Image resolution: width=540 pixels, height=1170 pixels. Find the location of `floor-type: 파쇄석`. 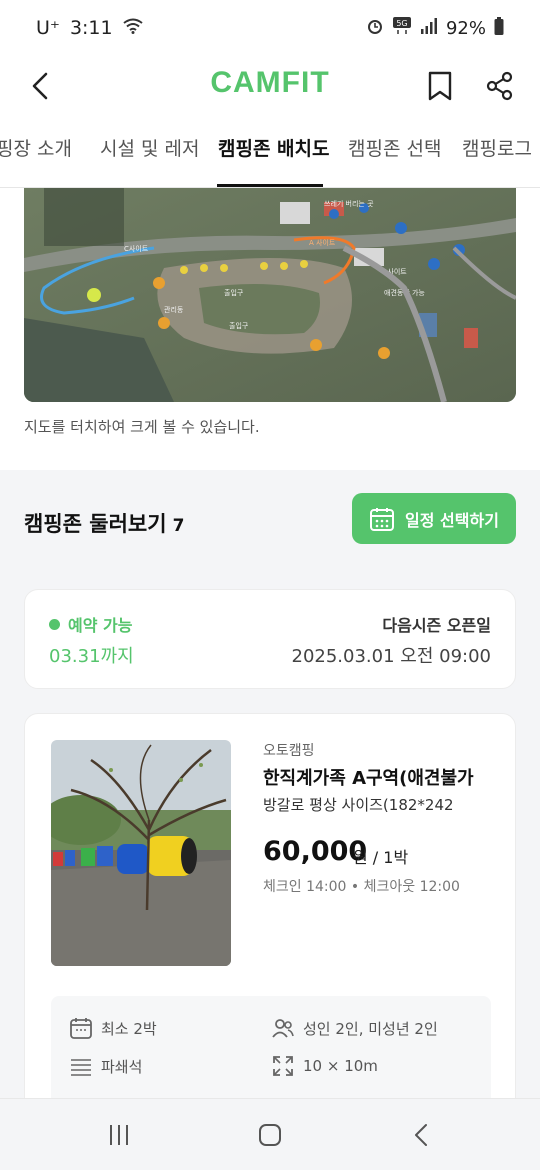

floor-type: 파쇄석 is located at coordinates (122, 1066).